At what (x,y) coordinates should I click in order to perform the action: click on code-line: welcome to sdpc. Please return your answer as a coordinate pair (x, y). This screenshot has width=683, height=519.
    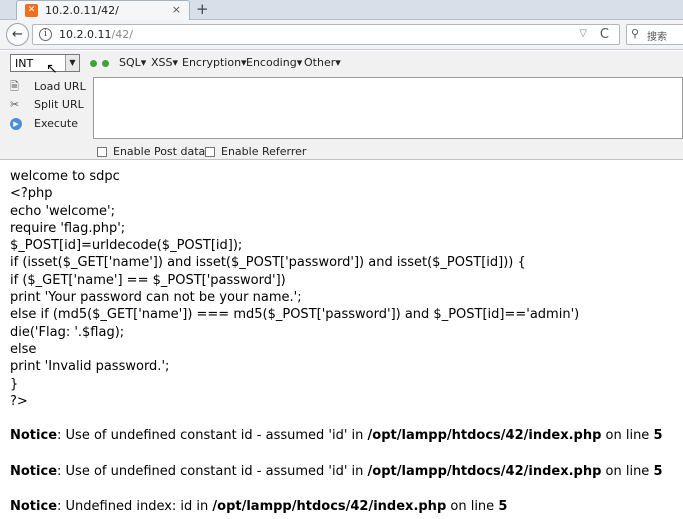
    Looking at the image, I should click on (65, 176).